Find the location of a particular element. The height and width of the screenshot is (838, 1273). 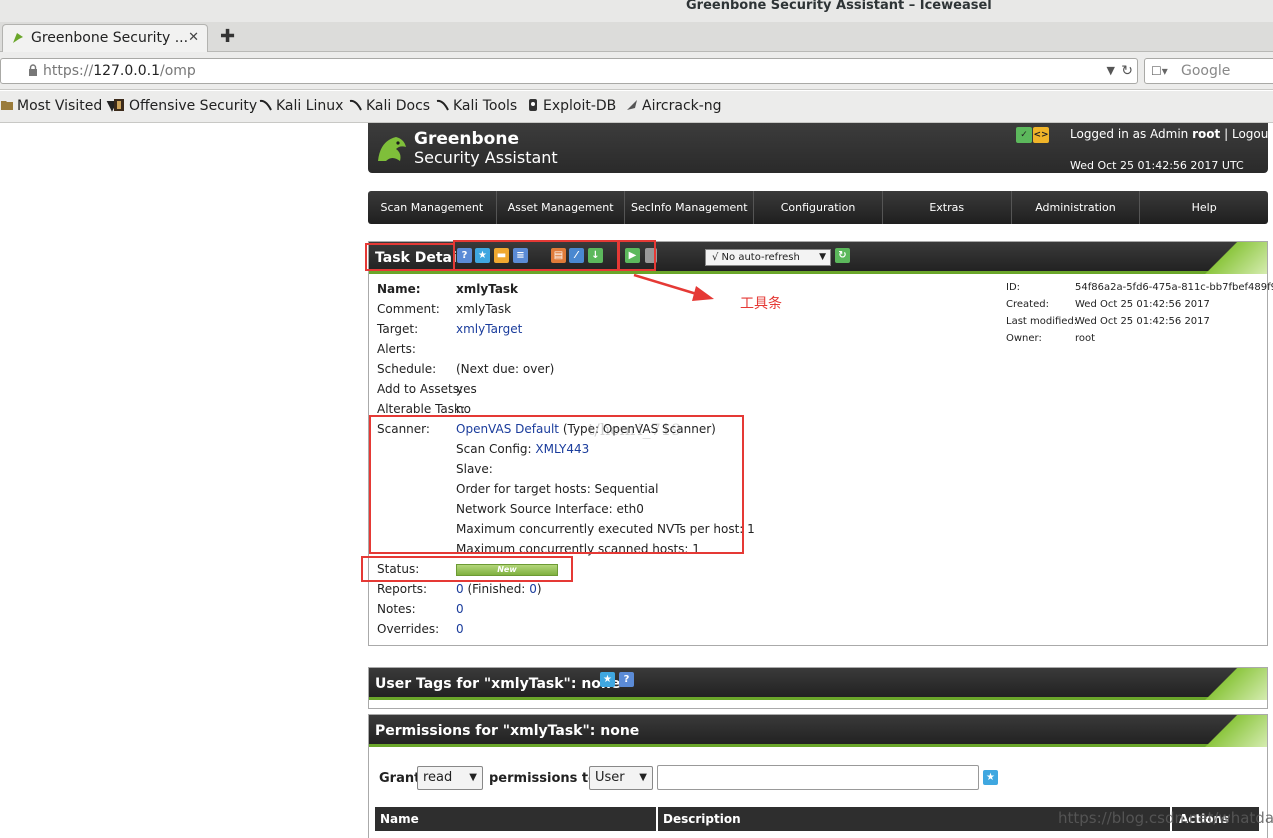

window-title: Greenbone Security Assistant – Iceweasel is located at coordinates (839, 6).